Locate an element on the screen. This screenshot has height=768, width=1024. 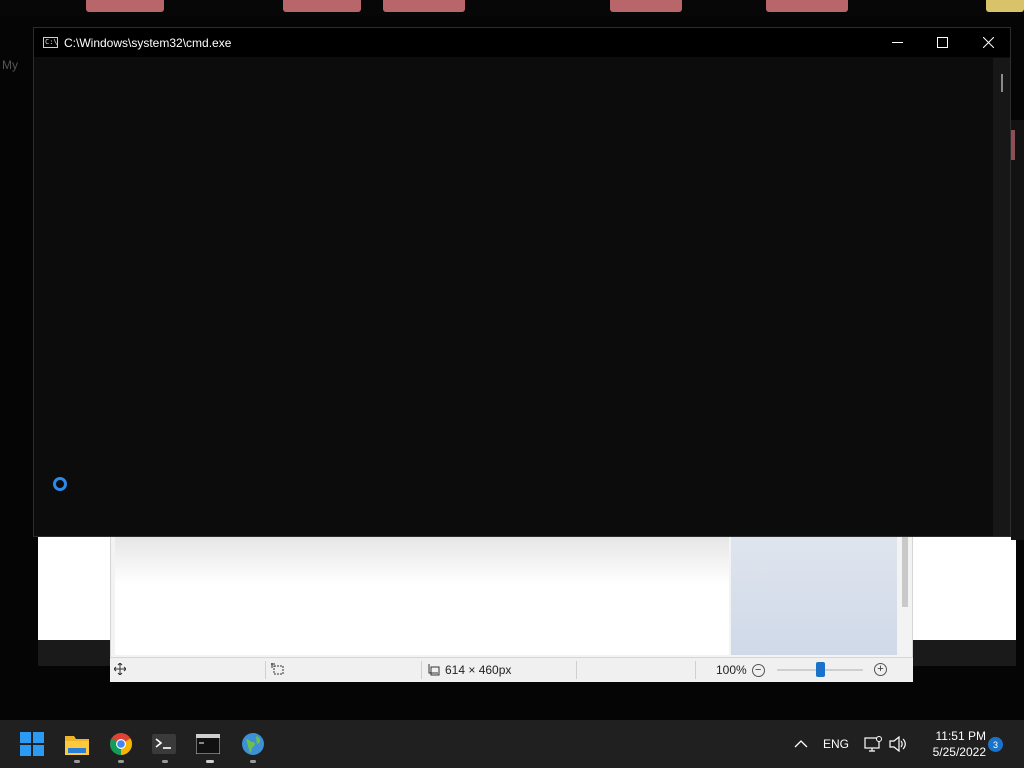
language-text: ENG is located at coordinates (836, 744).